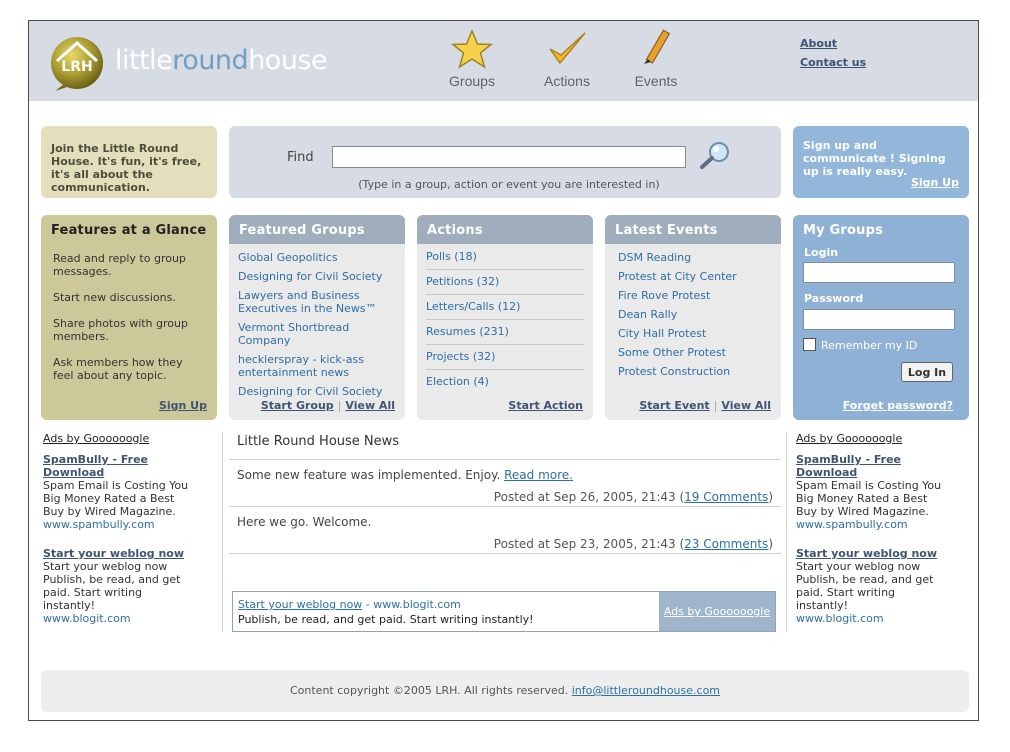 The height and width of the screenshot is (752, 1010). I want to click on group-link: Vermont Shortbread Company, so click(293, 334).